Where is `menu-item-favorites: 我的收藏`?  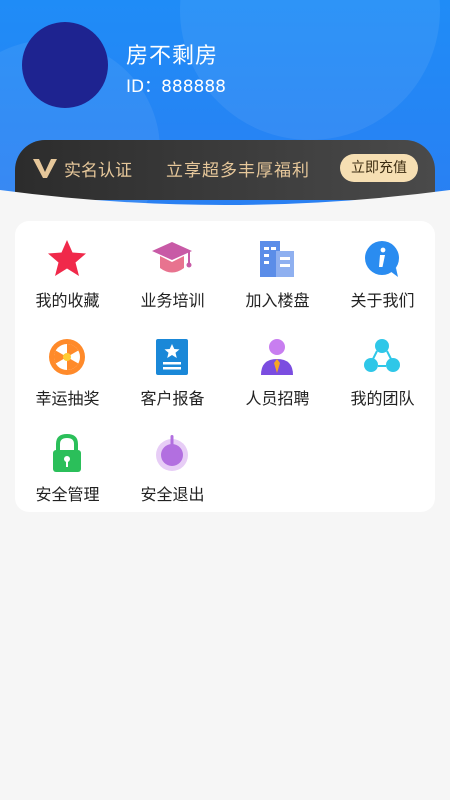 menu-item-favorites: 我的收藏 is located at coordinates (67, 267).